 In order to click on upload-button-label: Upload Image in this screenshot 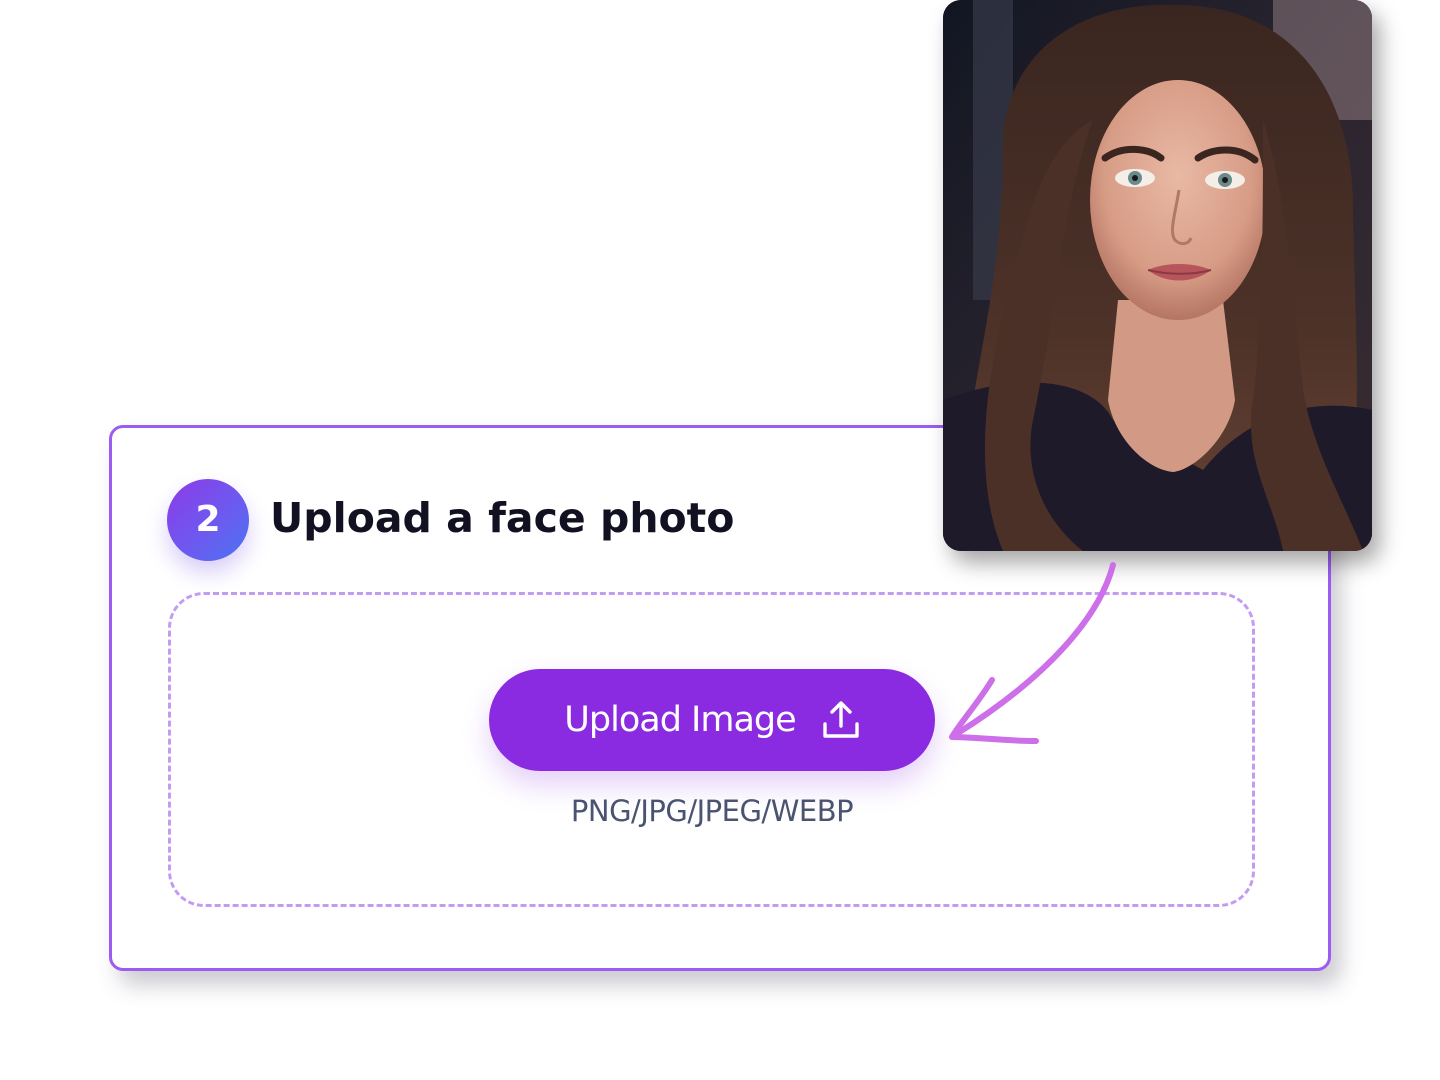, I will do `click(680, 719)`.